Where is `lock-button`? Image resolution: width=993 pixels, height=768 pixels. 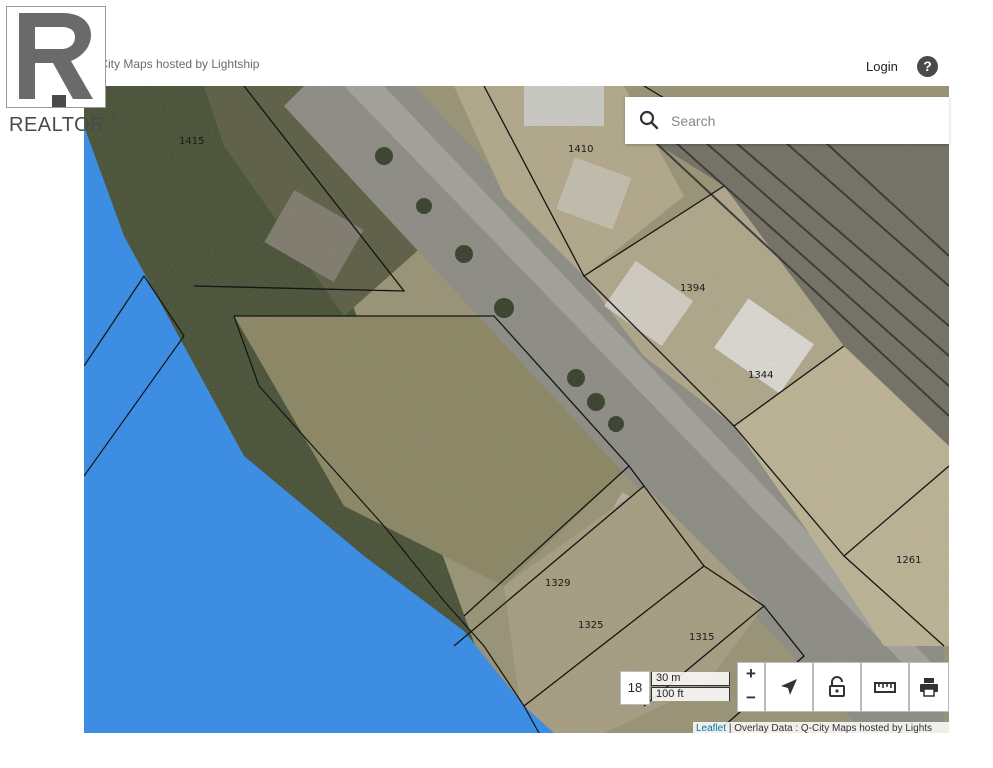
lock-button is located at coordinates (837, 687).